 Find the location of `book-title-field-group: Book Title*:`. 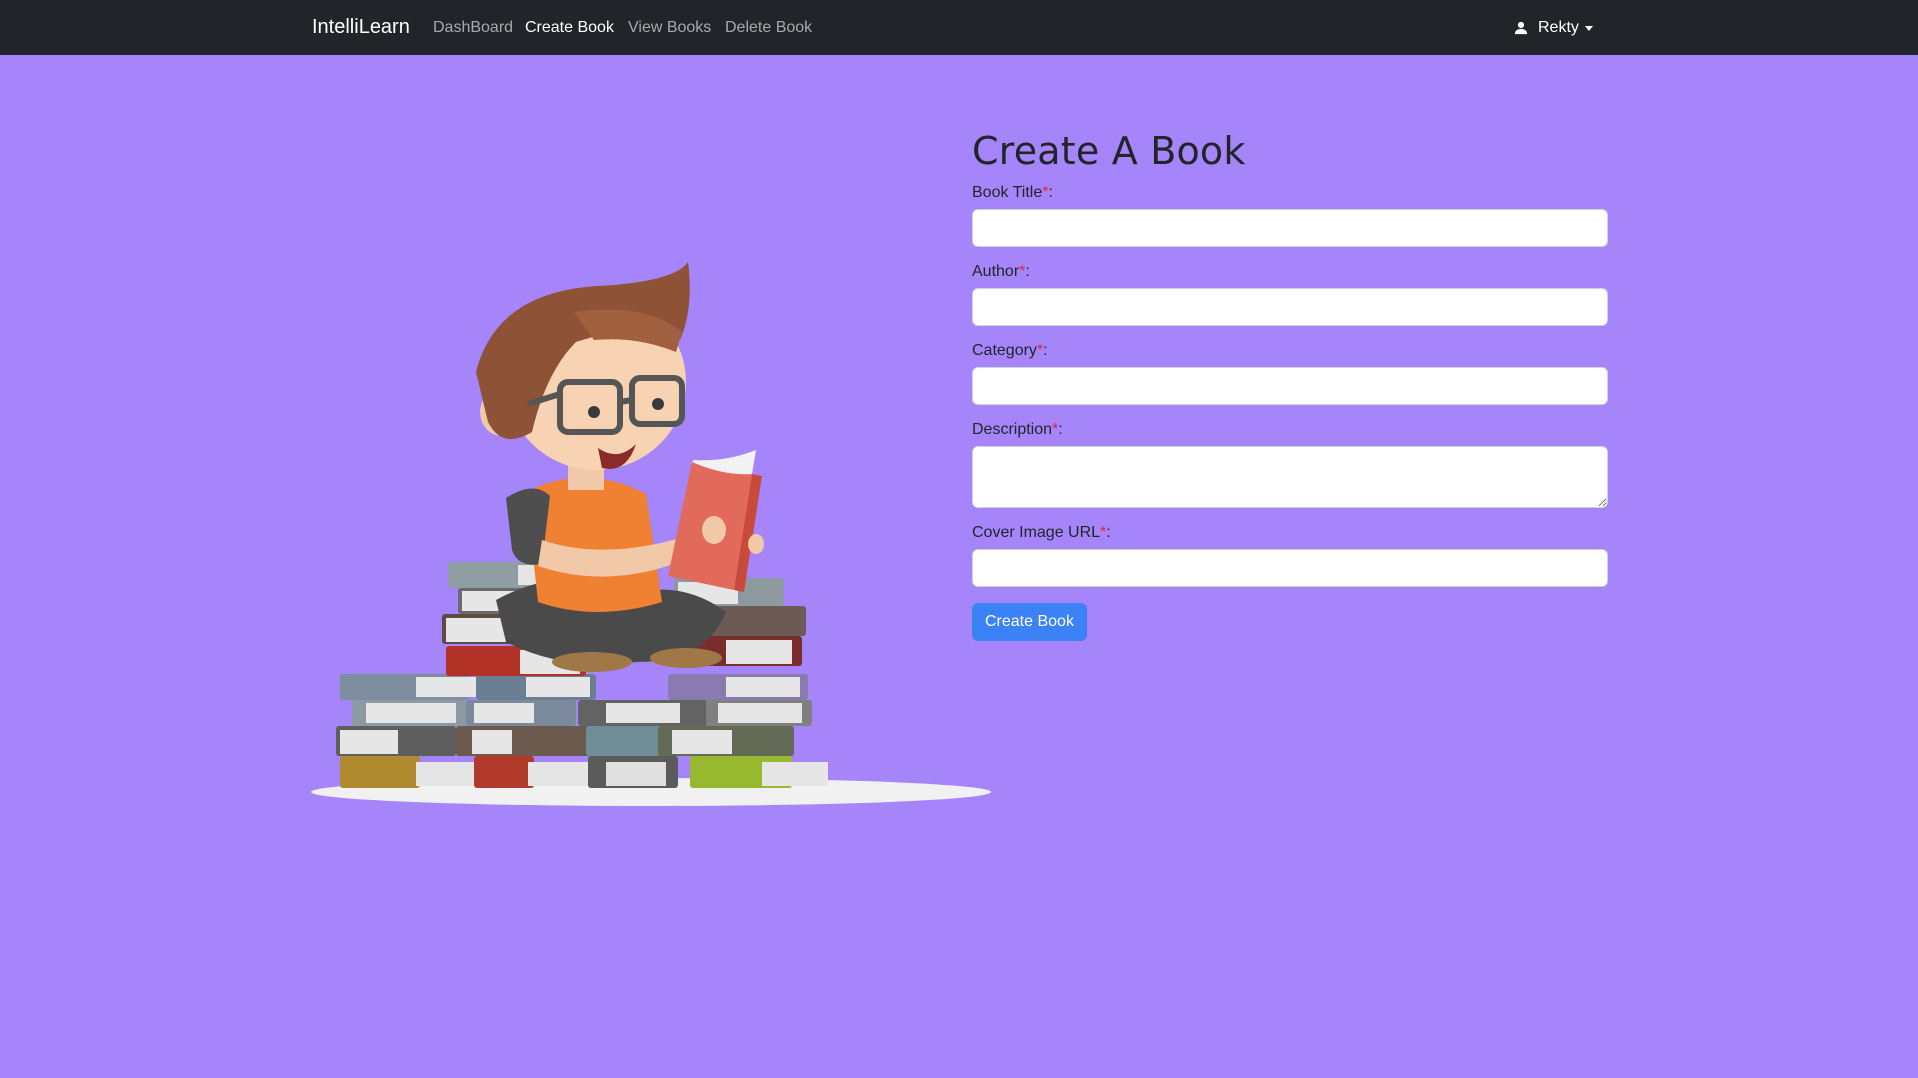

book-title-field-group: Book Title*: is located at coordinates (1290, 215).